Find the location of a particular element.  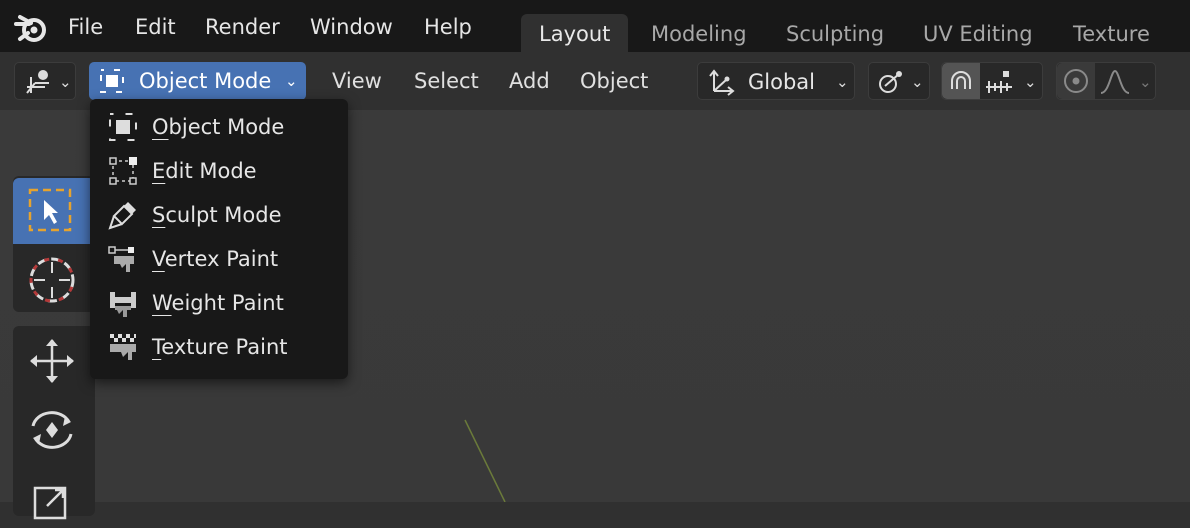

select-box-icon is located at coordinates (50, 210).